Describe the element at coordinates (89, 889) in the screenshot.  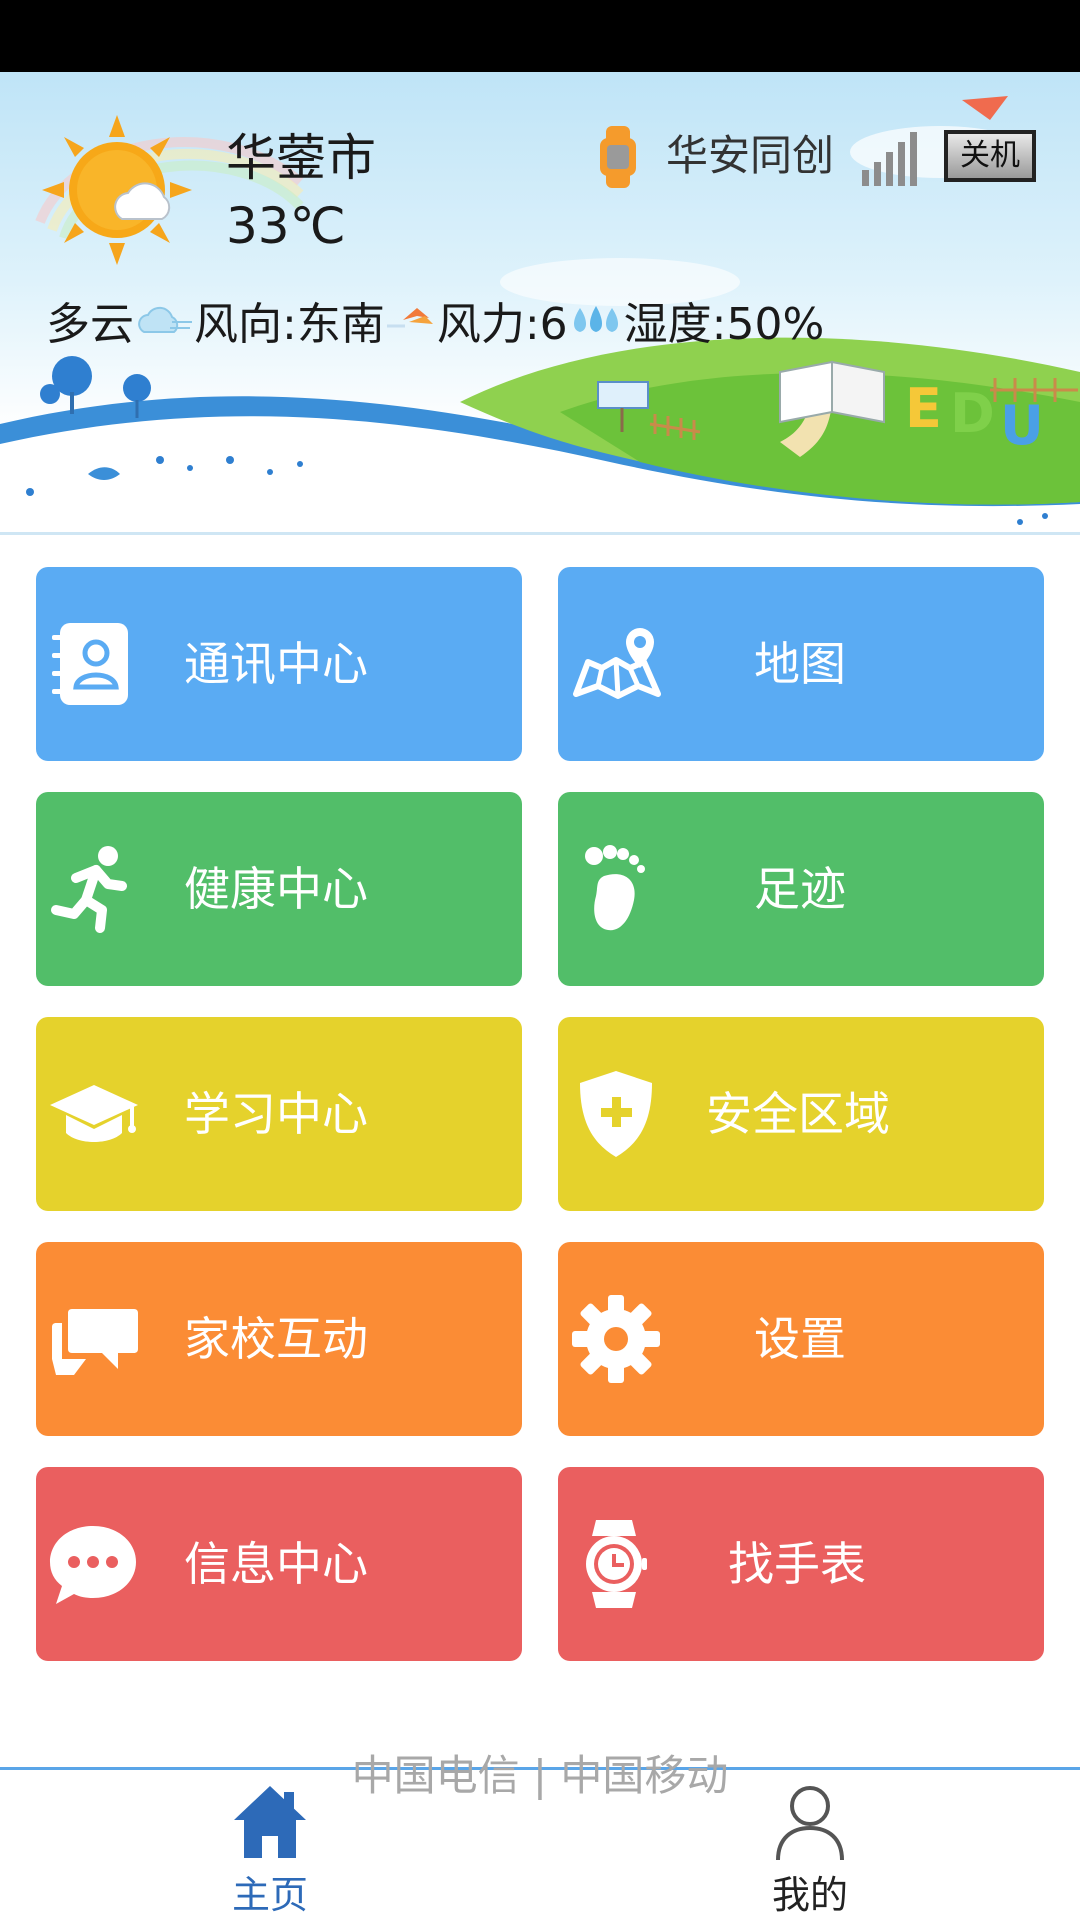
I see `running-icon` at that location.